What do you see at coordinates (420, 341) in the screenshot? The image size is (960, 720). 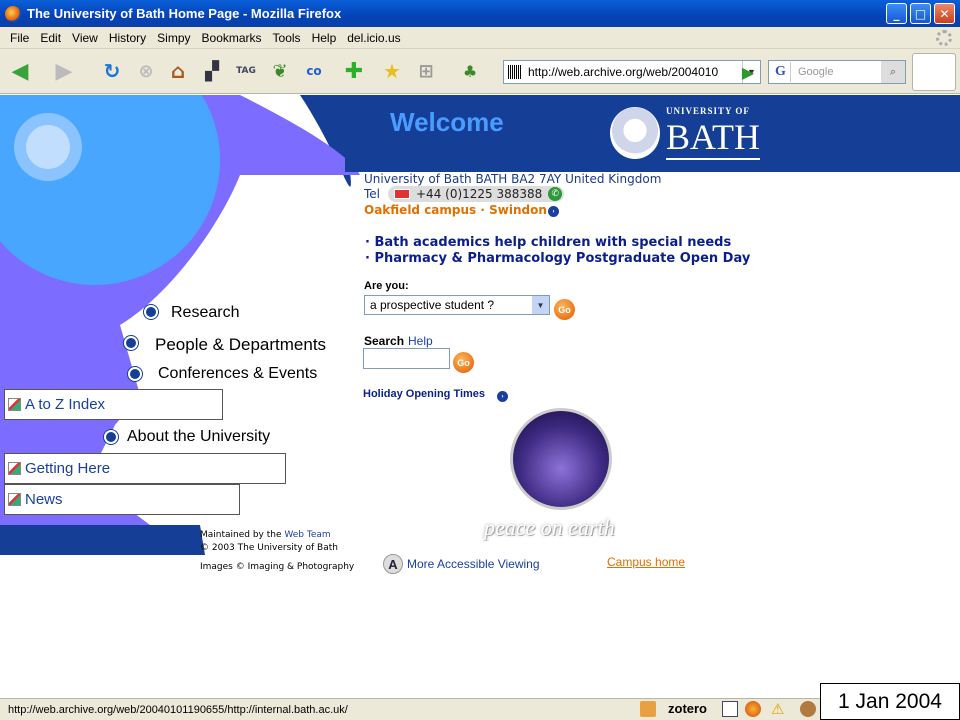 I see `search-help-link: Help` at bounding box center [420, 341].